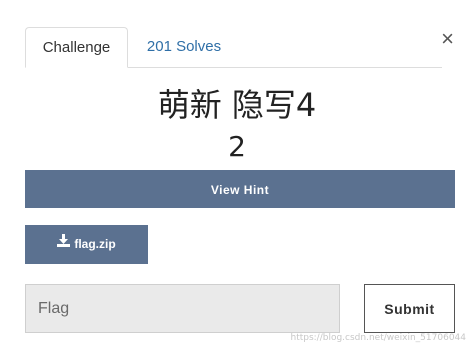 This screenshot has width=474, height=351. Describe the element at coordinates (237, 146) in the screenshot. I see `challenge-points: 2` at that location.